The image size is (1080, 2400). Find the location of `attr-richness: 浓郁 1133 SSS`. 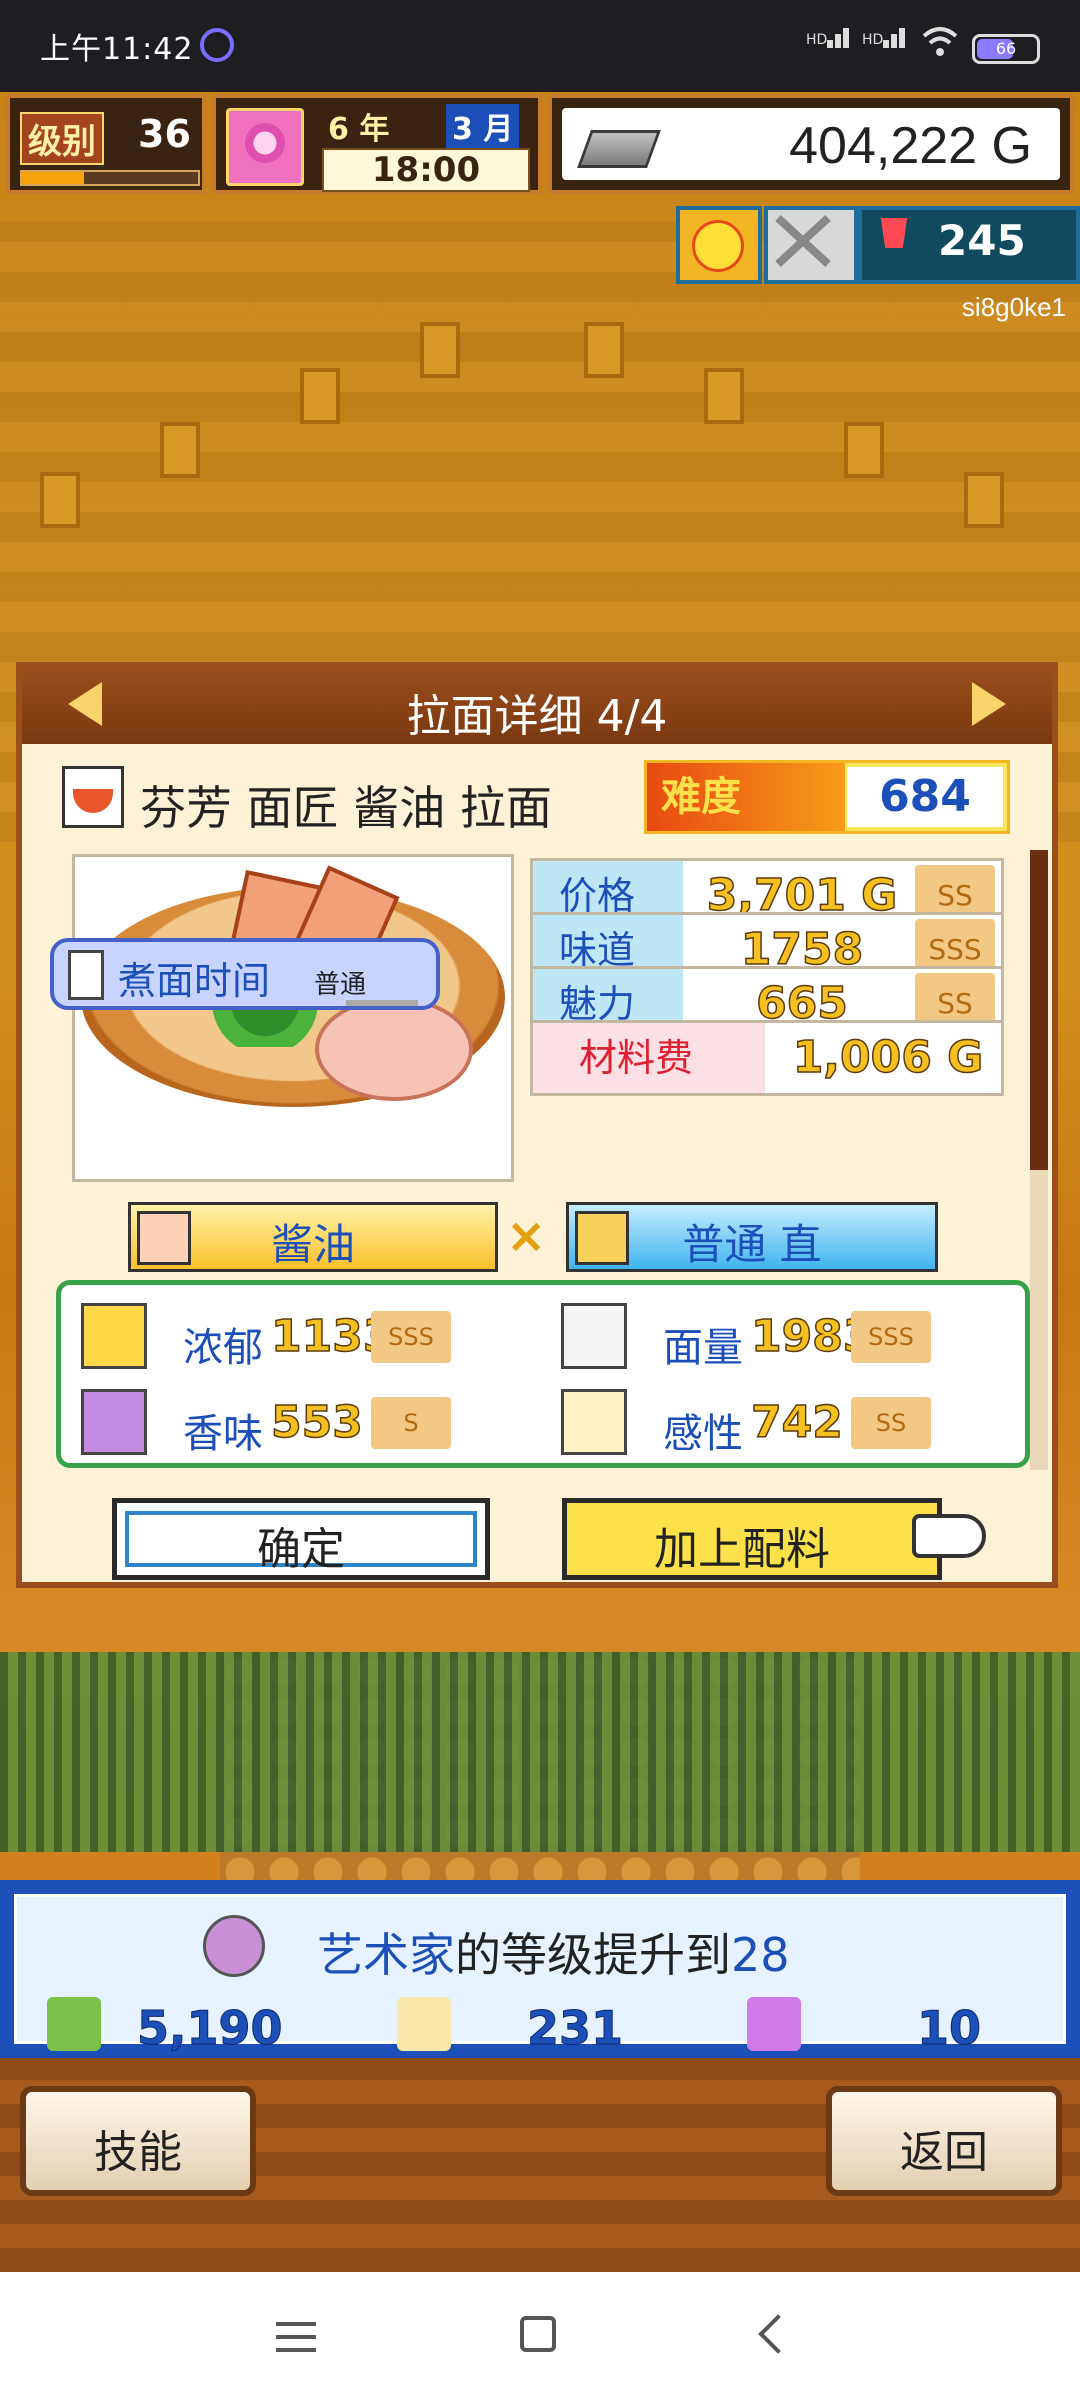

attr-richness: 浓郁 1133 SSS is located at coordinates (301, 1338).